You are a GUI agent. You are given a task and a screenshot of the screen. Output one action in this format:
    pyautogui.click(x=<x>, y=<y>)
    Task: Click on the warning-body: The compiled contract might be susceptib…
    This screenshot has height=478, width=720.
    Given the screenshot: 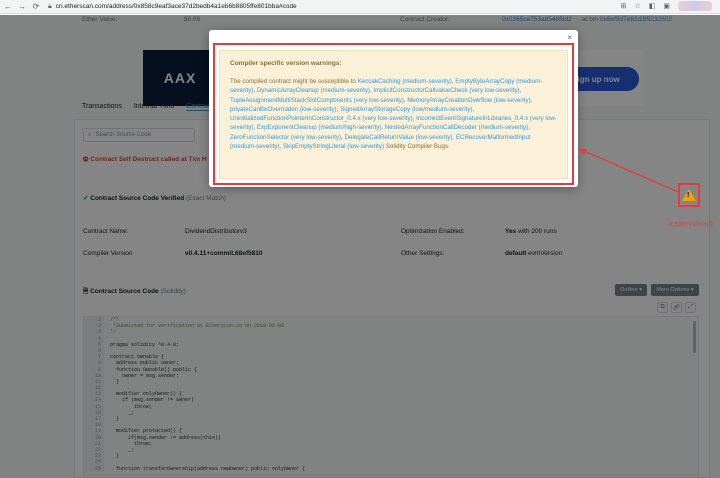 What is the action you would take?
    pyautogui.click(x=393, y=114)
    